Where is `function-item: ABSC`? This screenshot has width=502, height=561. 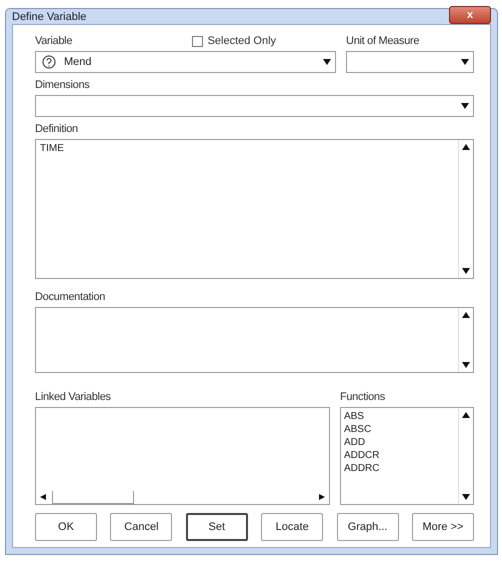 function-item: ABSC is located at coordinates (399, 429).